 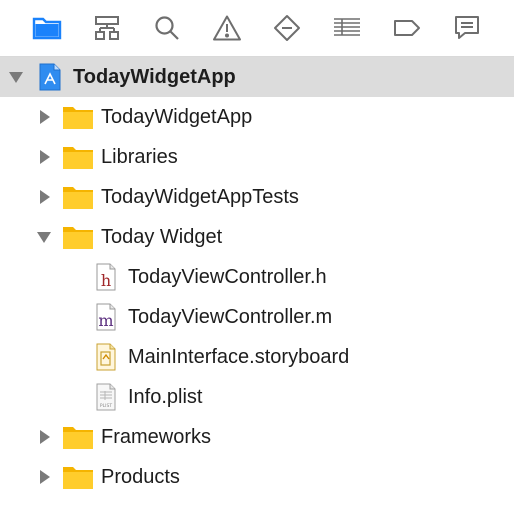 What do you see at coordinates (257, 437) in the screenshot?
I see `tree-row-group: Frameworks` at bounding box center [257, 437].